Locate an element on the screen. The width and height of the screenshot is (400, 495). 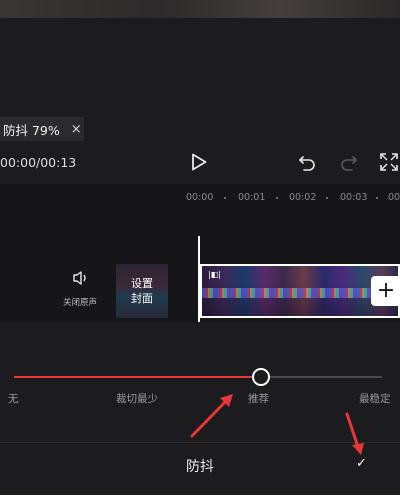
timecode: 00:00/00:13 is located at coordinates (38, 162).